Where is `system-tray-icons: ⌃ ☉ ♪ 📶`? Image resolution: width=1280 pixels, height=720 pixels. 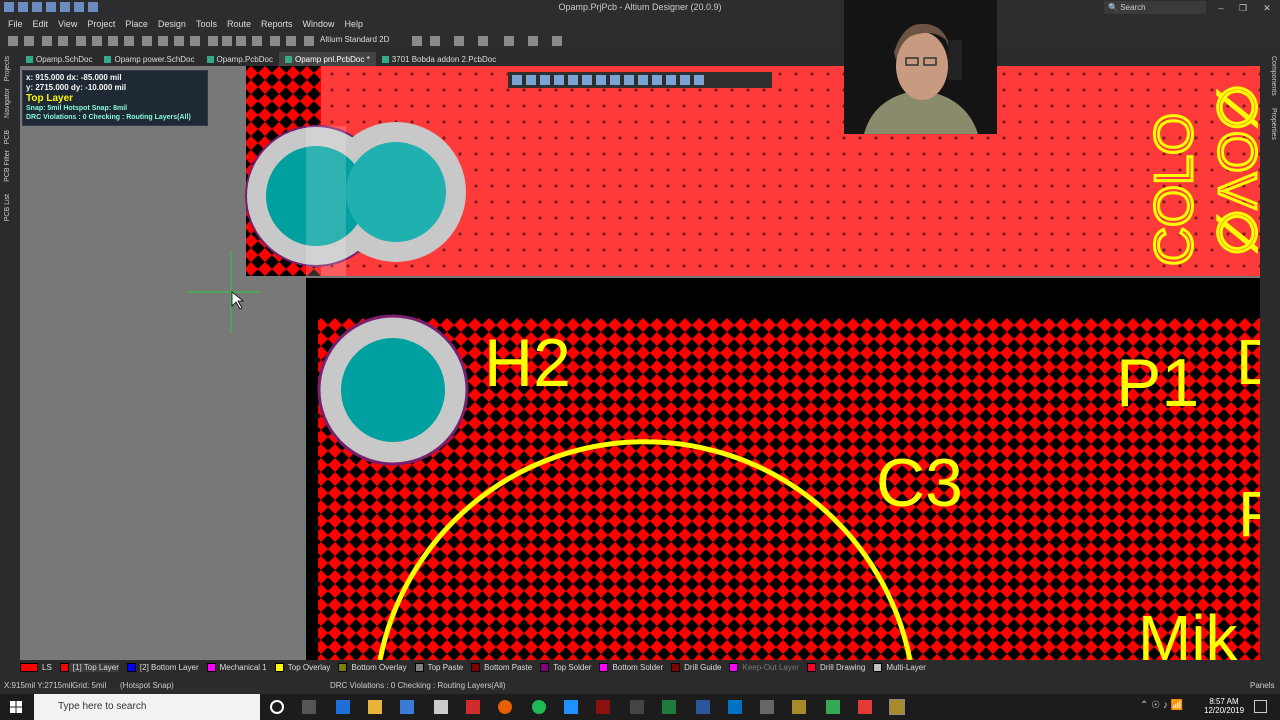
system-tray-icons: ⌃ ☉ ♪ 📶 is located at coordinates (1161, 705).